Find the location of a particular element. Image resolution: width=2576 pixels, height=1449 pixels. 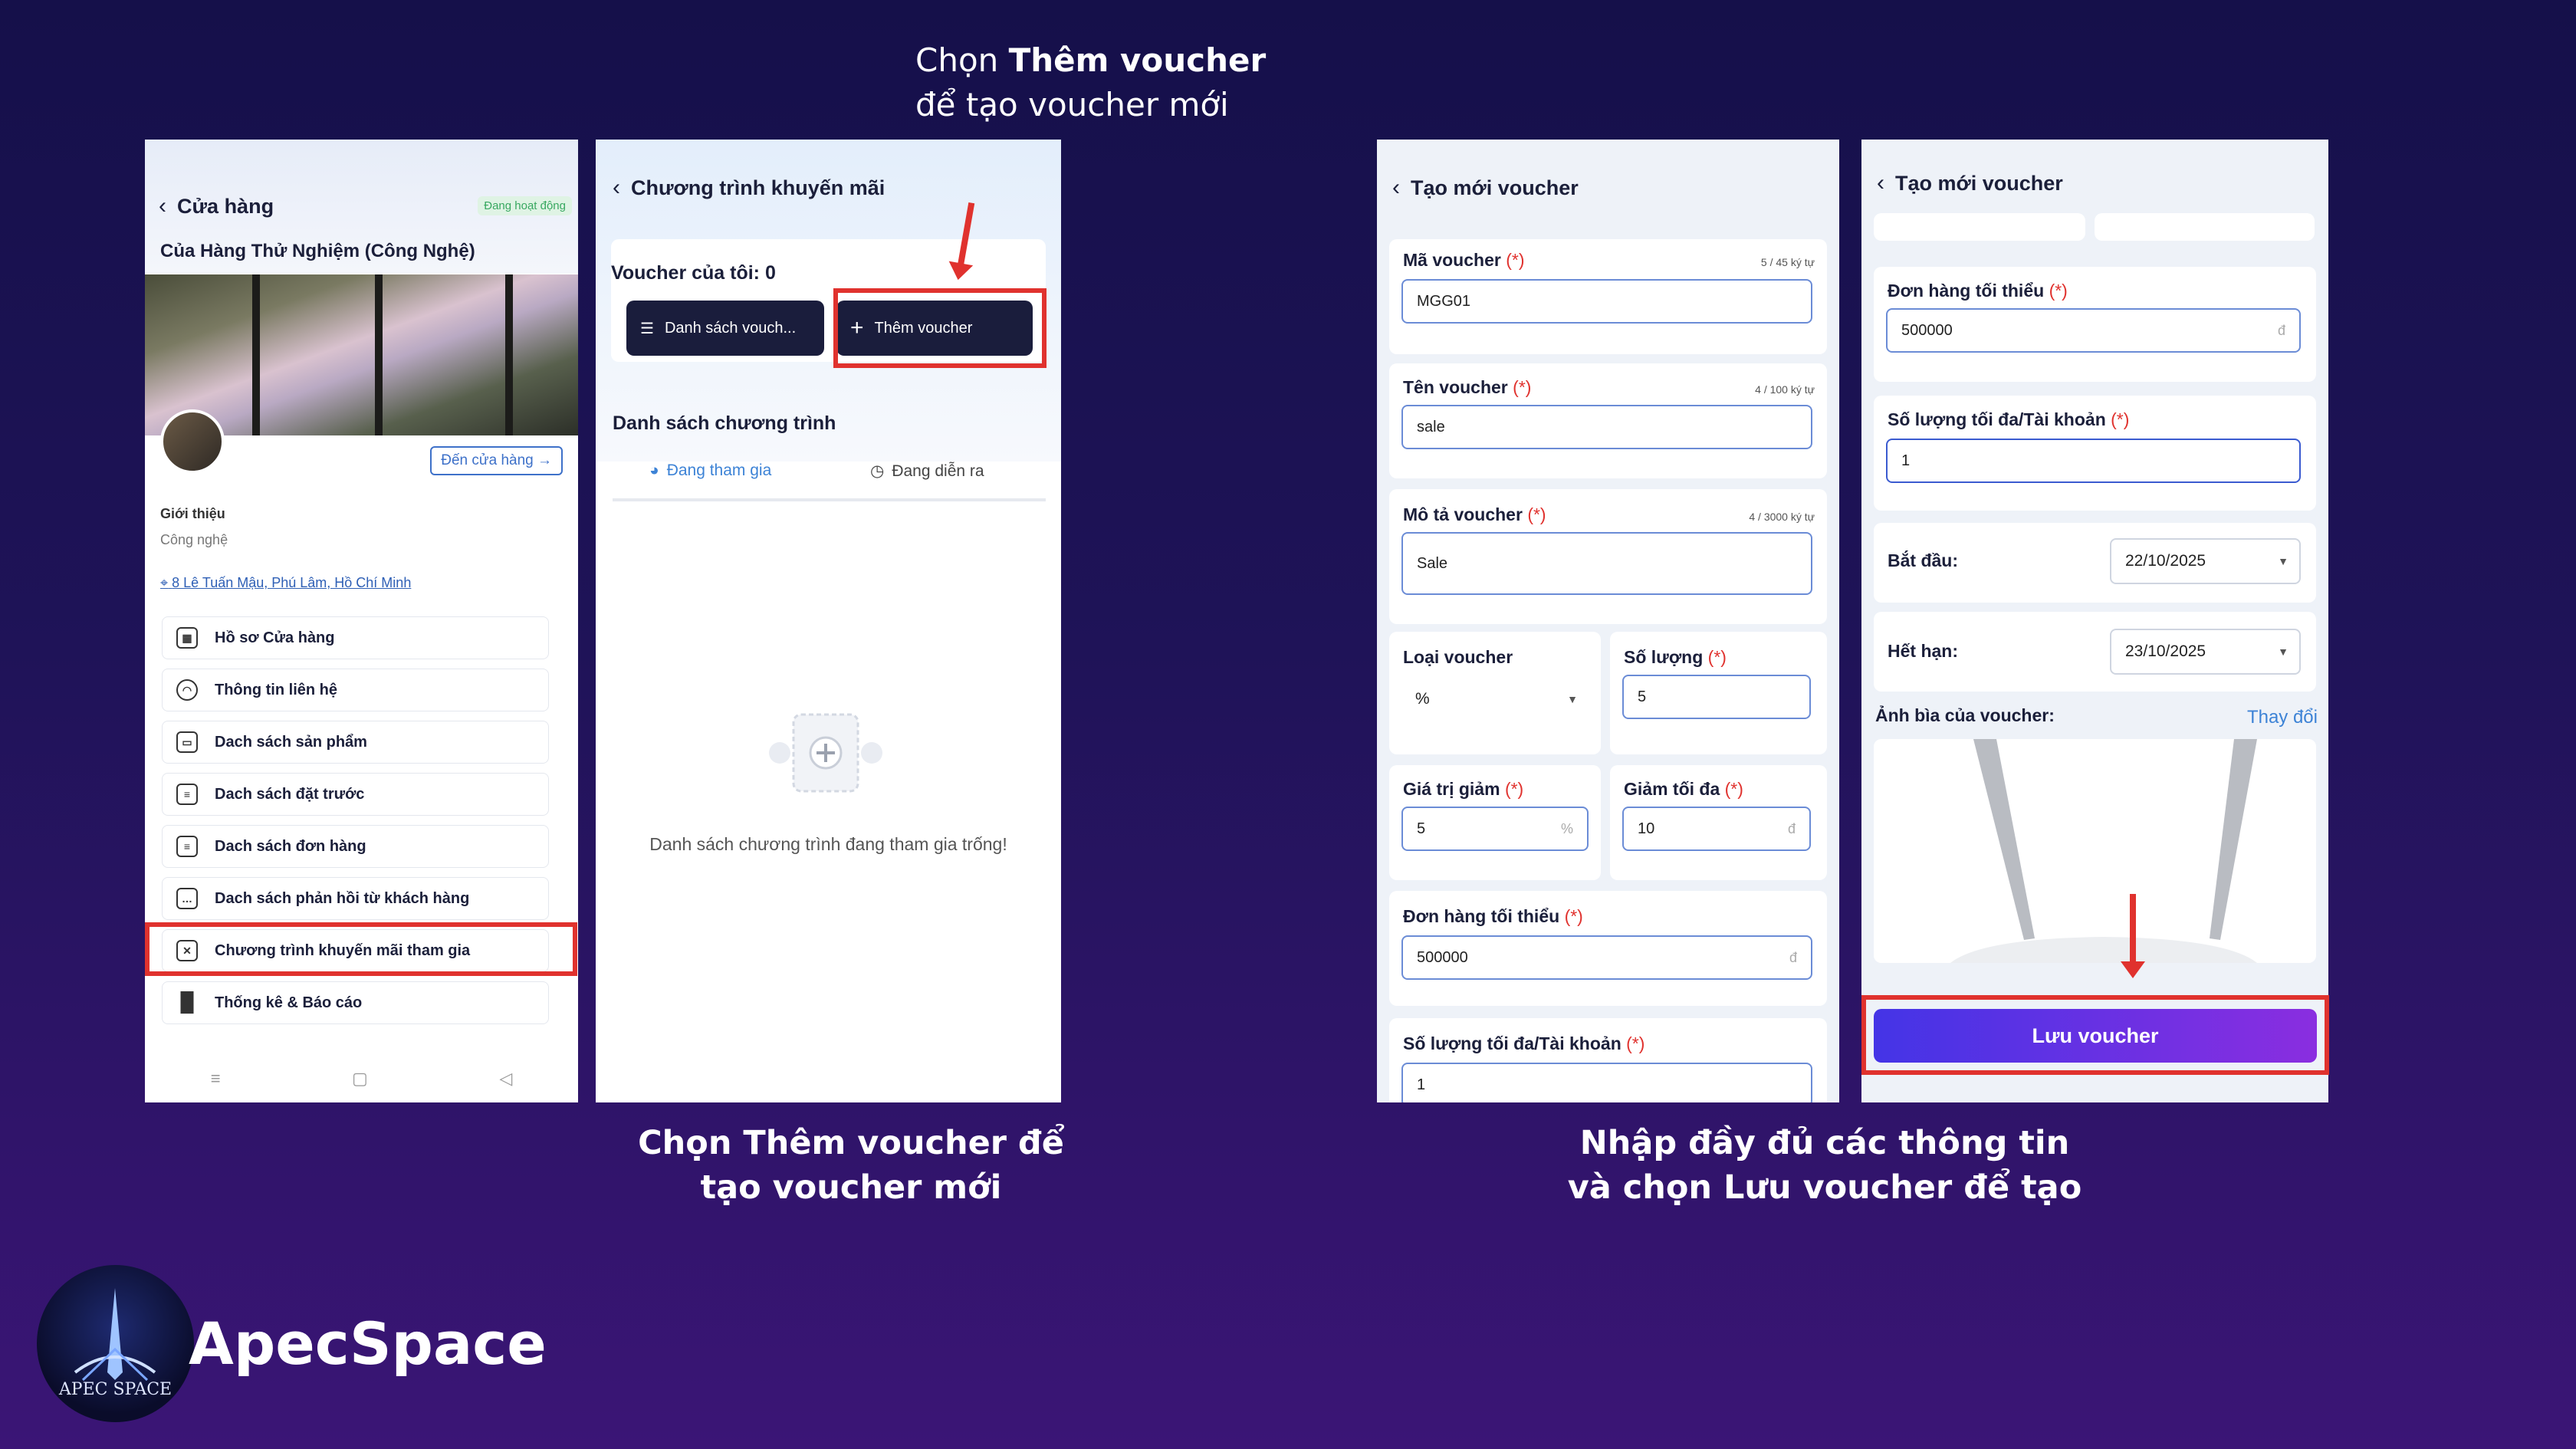

headset-icon: ◠ is located at coordinates (187, 690).